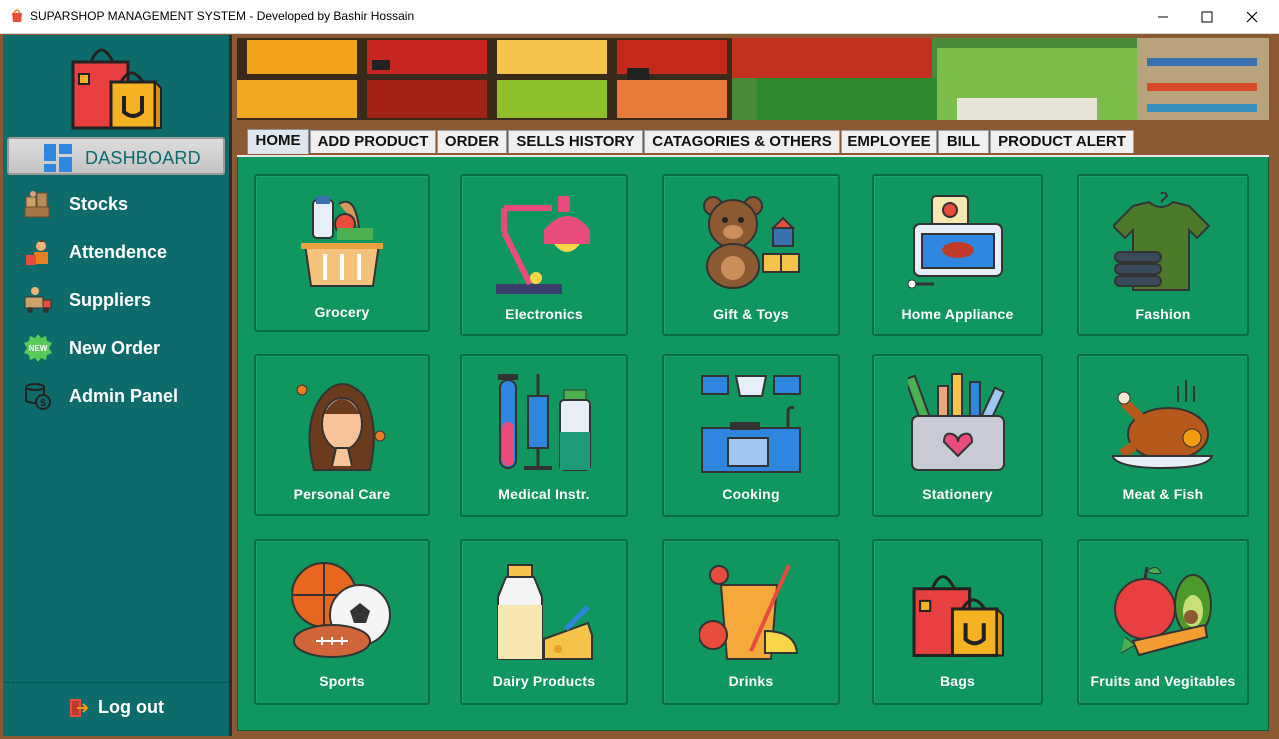 The width and height of the screenshot is (1279, 739). I want to click on tab-home: HOME, so click(278, 141).